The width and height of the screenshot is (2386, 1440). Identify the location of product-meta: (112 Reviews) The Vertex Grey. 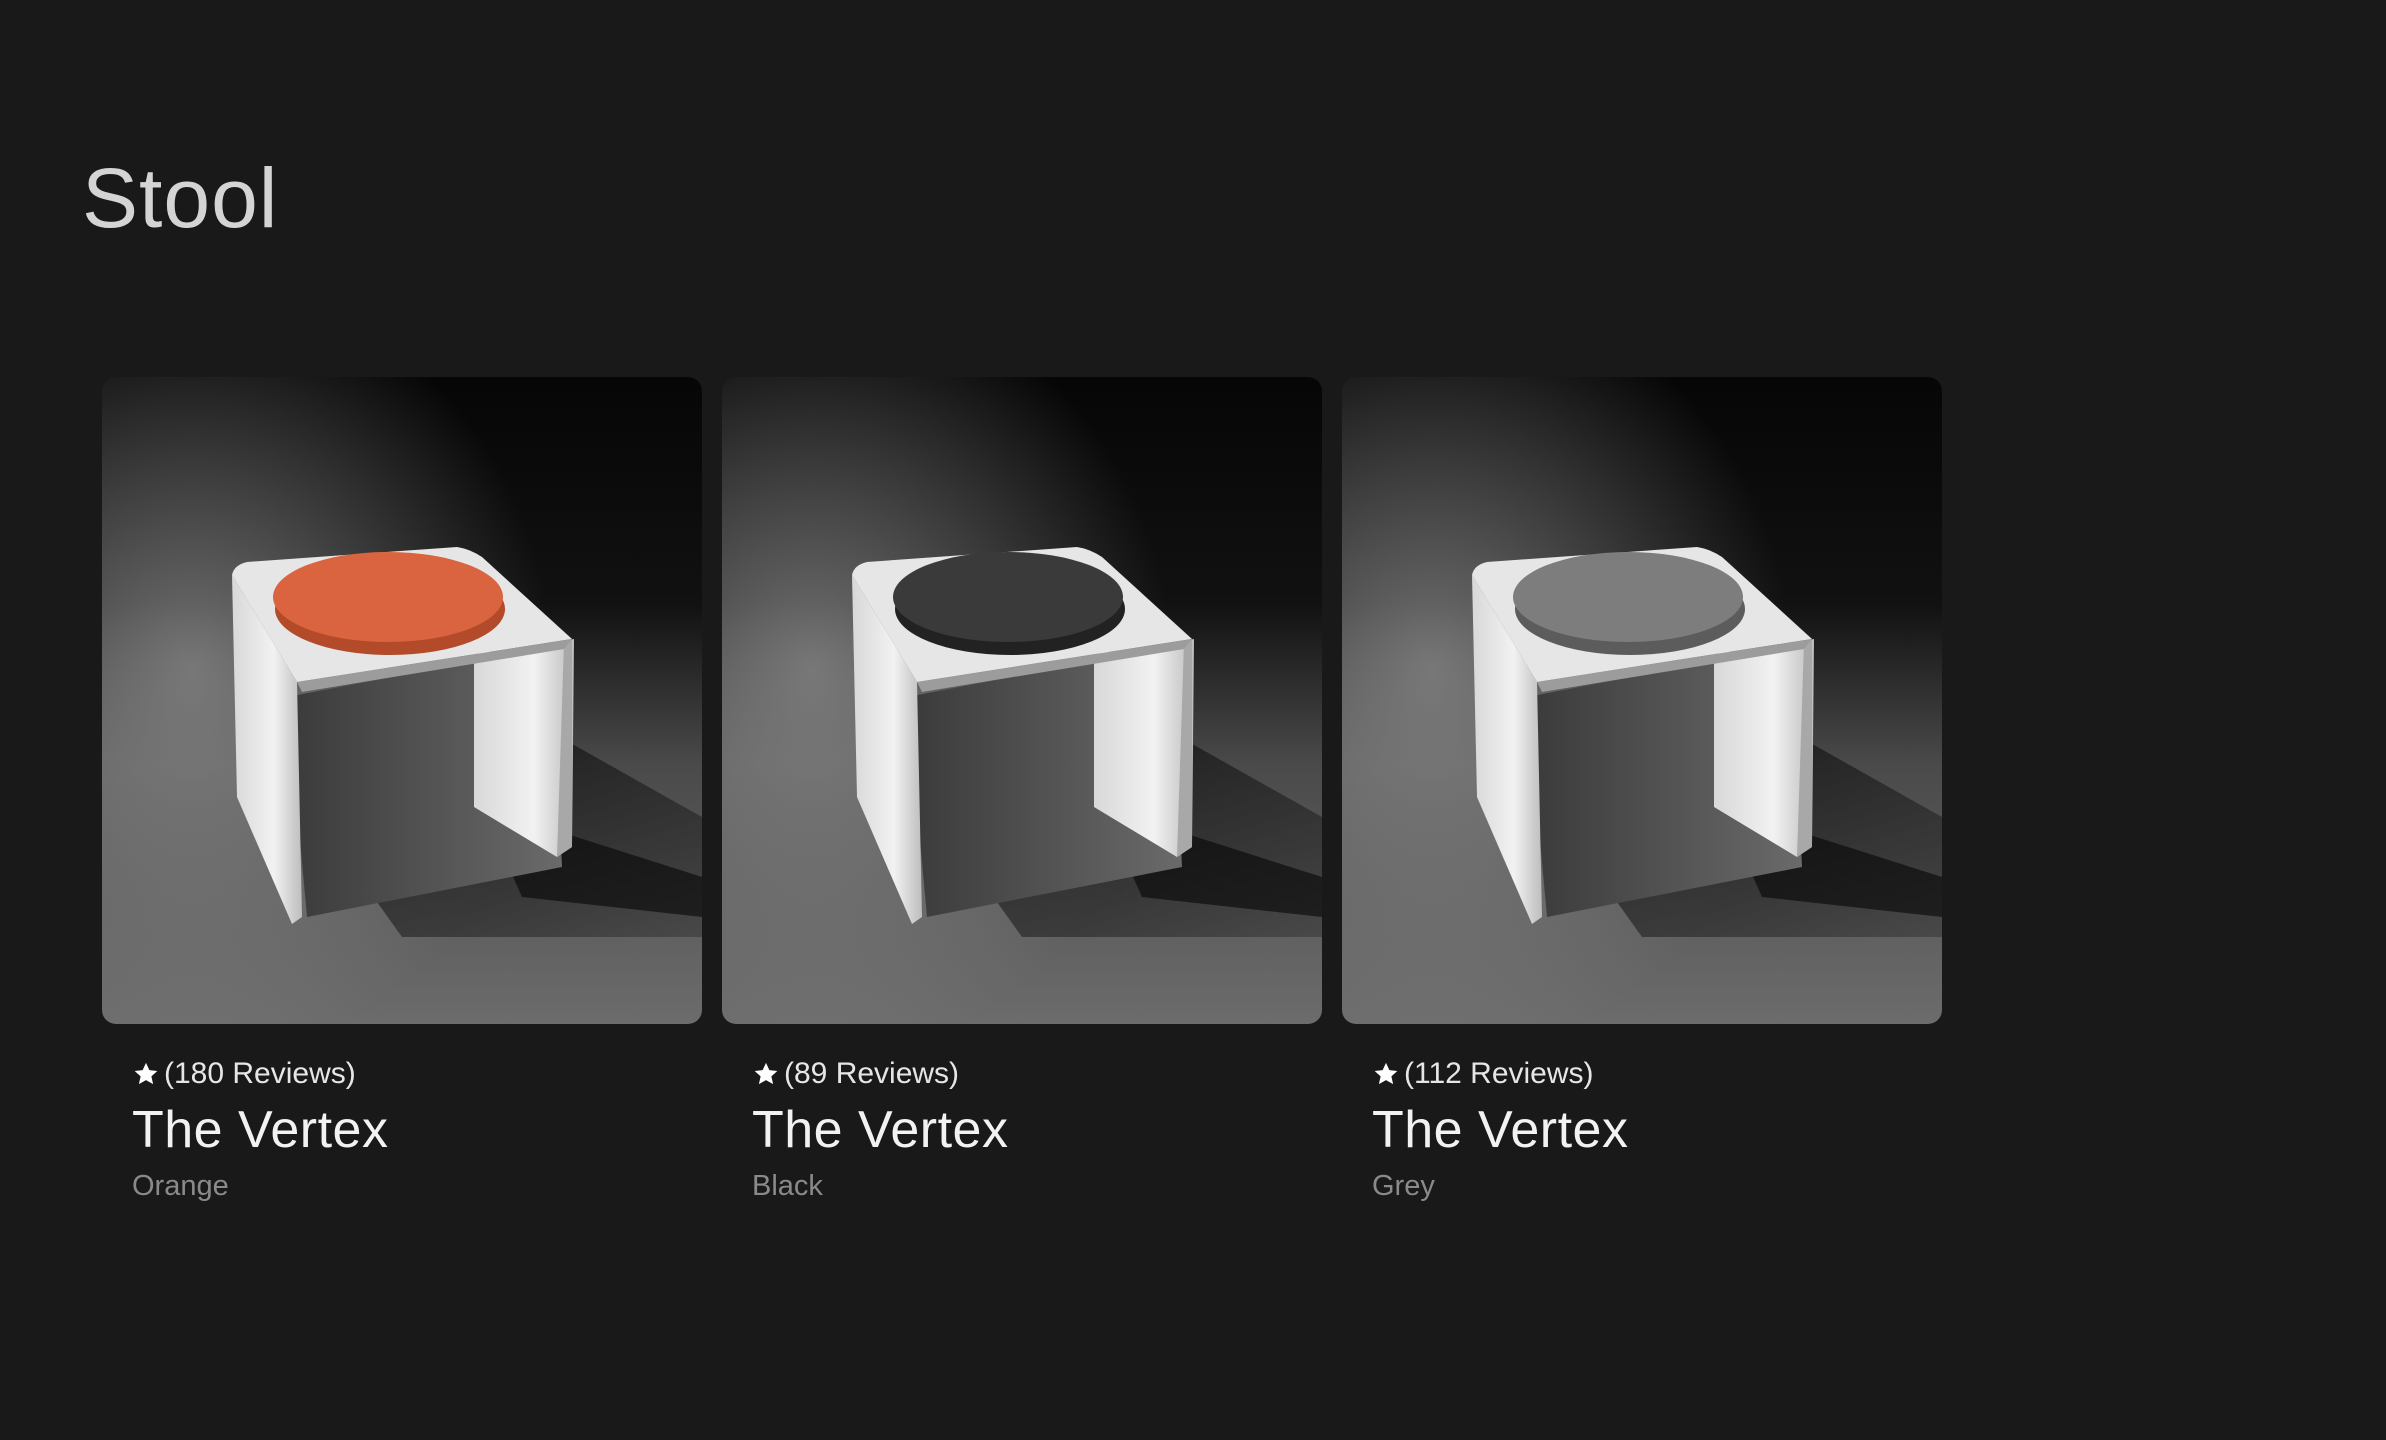
(1642, 1115).